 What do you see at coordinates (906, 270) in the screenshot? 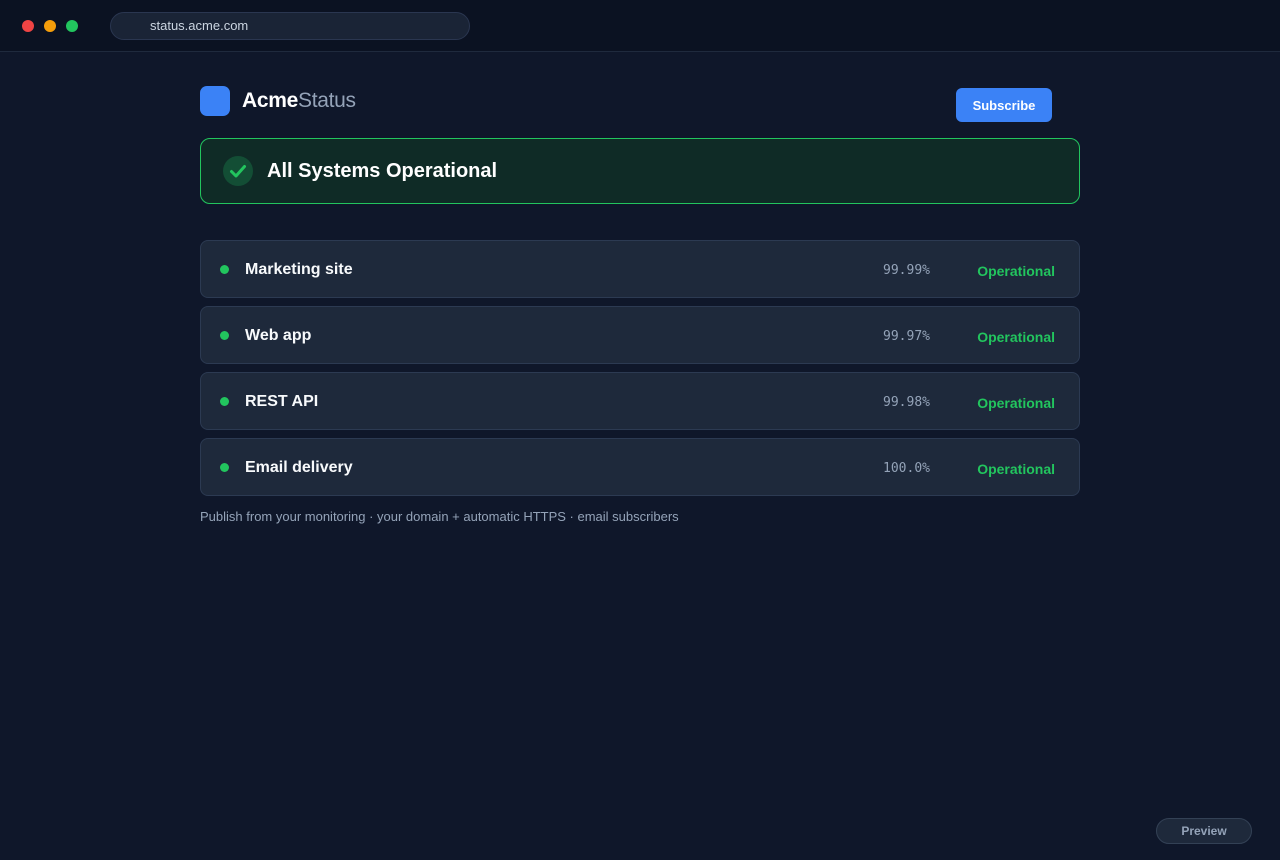
I see `service-uptime: 99.99%` at bounding box center [906, 270].